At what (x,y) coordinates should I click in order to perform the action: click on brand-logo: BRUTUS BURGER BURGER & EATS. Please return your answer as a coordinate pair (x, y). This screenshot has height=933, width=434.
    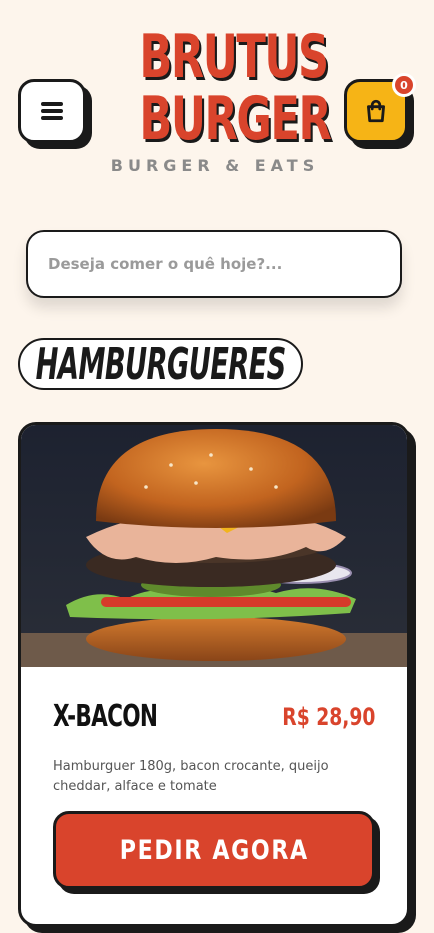
    Looking at the image, I should click on (221, 98).